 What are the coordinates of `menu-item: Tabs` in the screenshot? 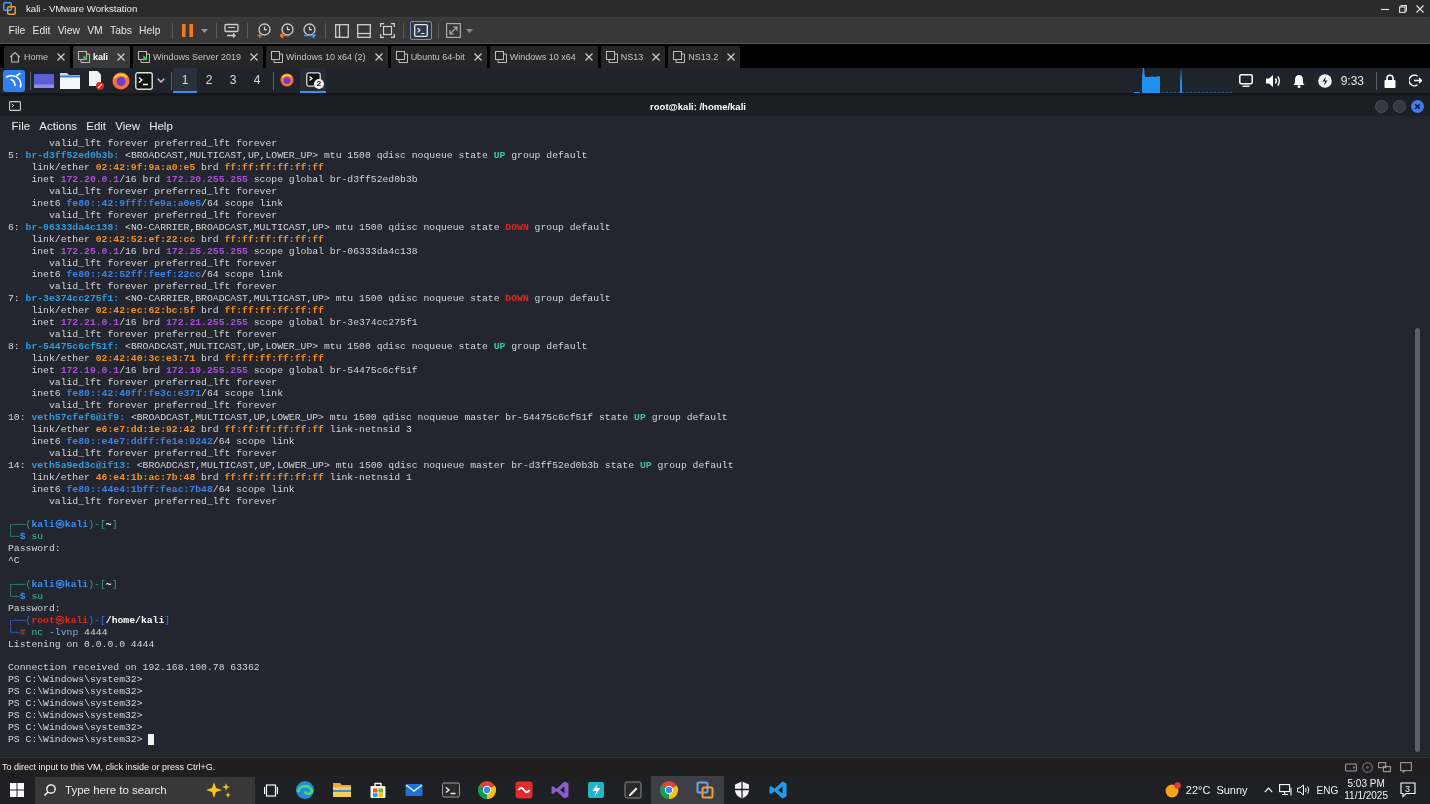 It's located at (121, 30).